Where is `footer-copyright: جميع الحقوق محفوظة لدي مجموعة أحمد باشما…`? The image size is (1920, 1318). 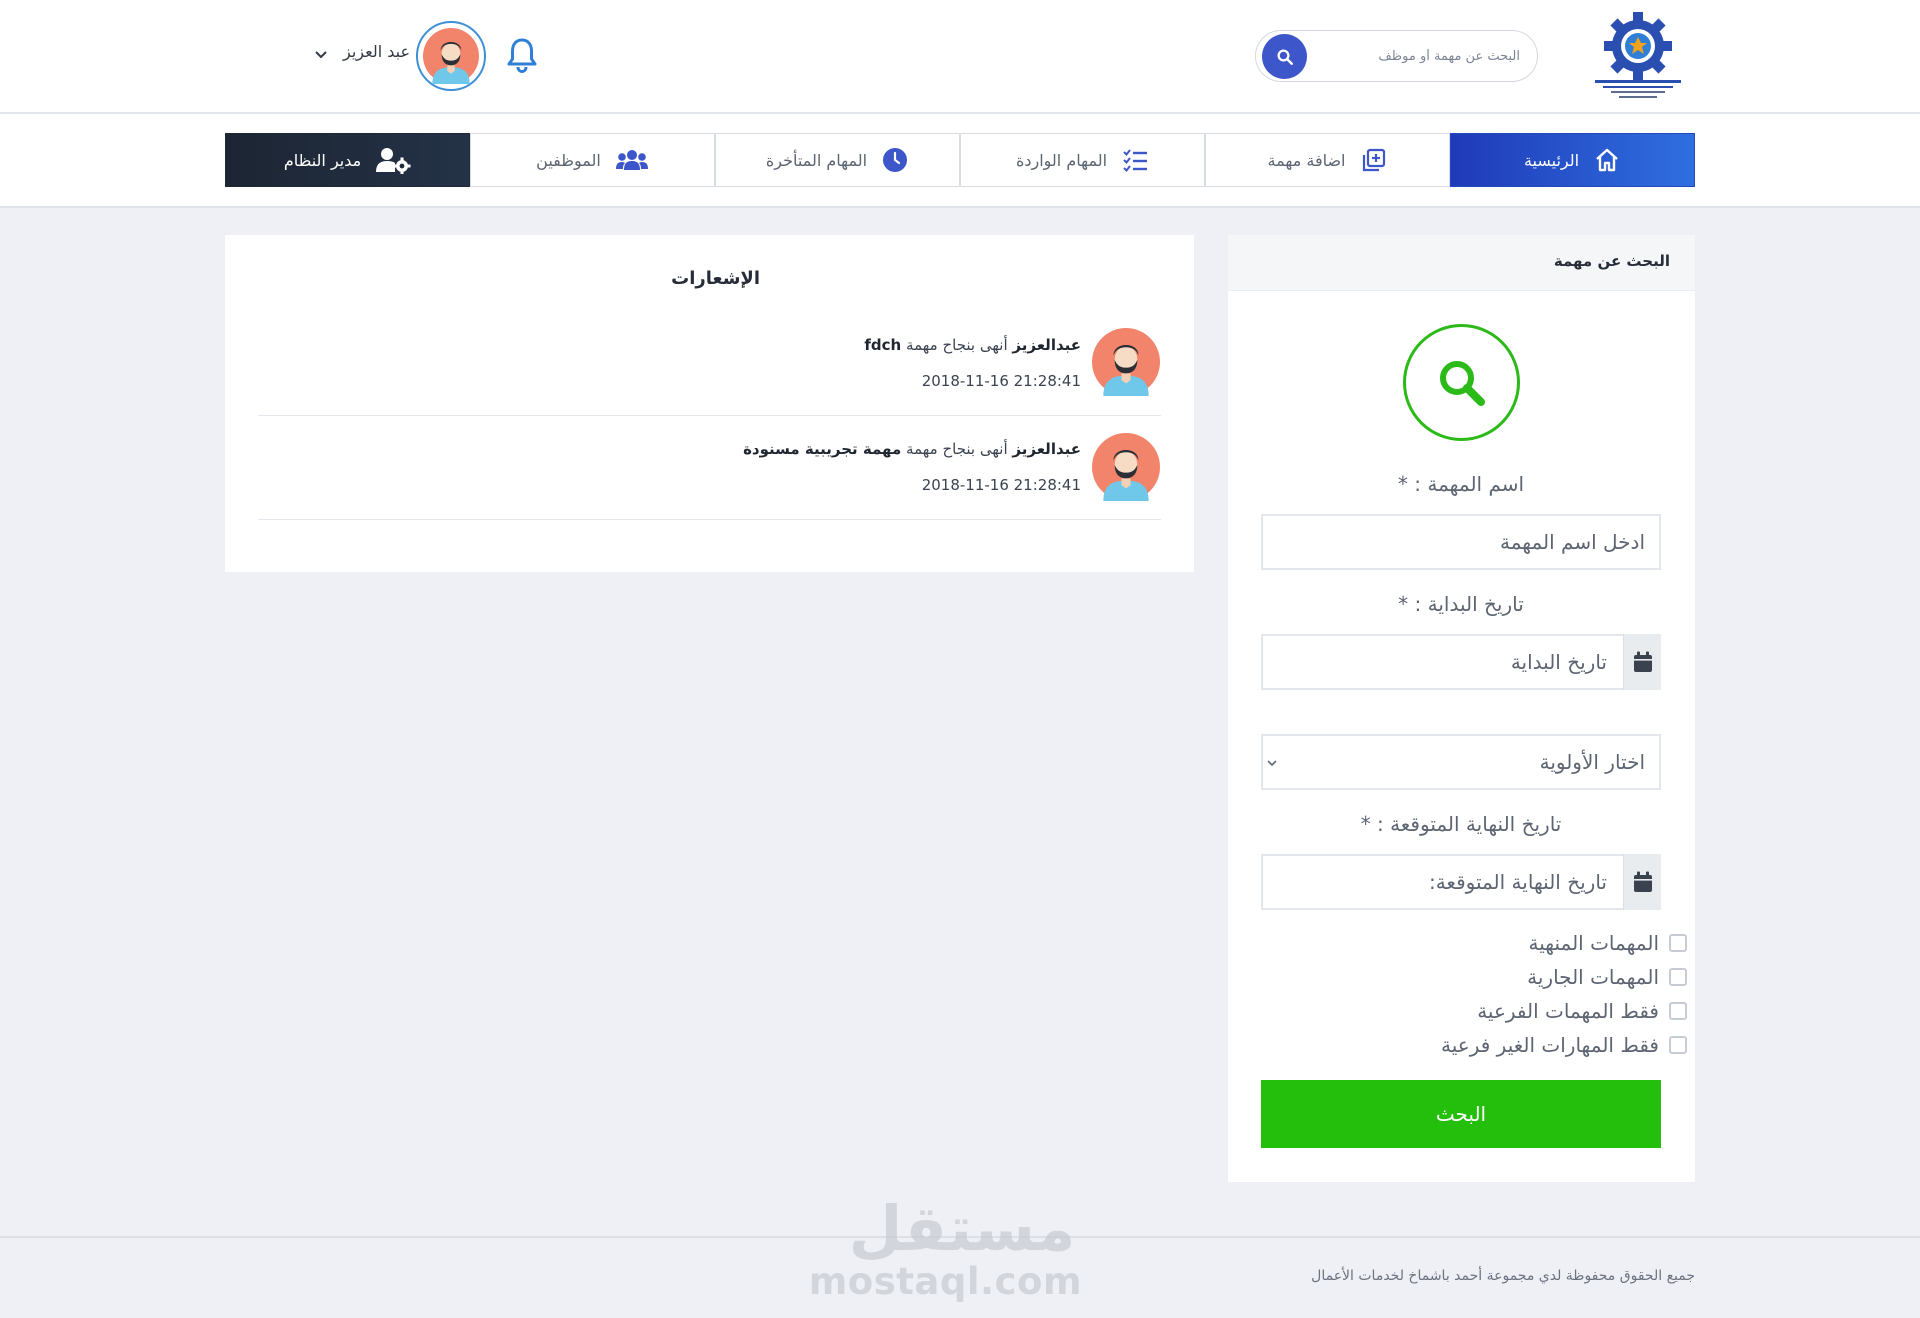
footer-copyright: جميع الحقوق محفوظة لدي مجموعة أحمد باشما… is located at coordinates (1503, 1276).